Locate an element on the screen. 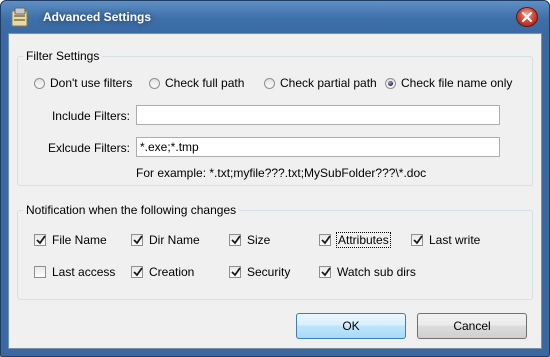 The image size is (550, 357). cancel-button: Cancel is located at coordinates (472, 326).